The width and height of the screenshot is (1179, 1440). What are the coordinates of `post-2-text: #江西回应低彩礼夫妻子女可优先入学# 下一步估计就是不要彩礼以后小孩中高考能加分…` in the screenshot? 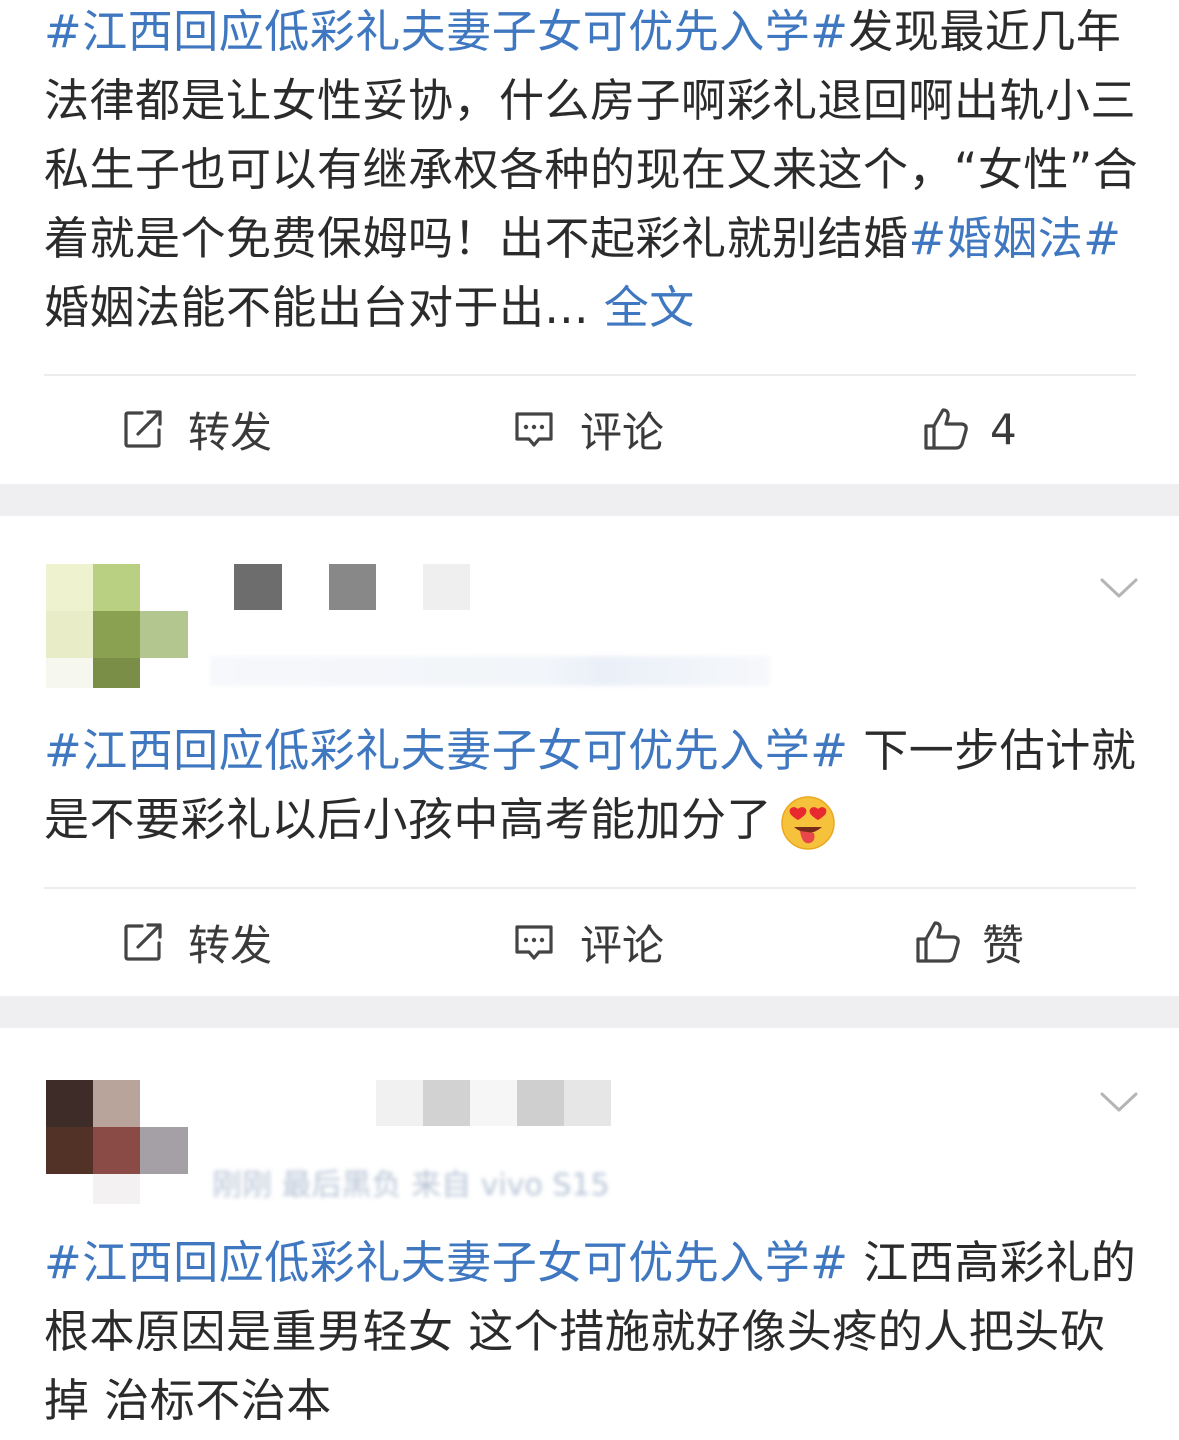 It's located at (591, 785).